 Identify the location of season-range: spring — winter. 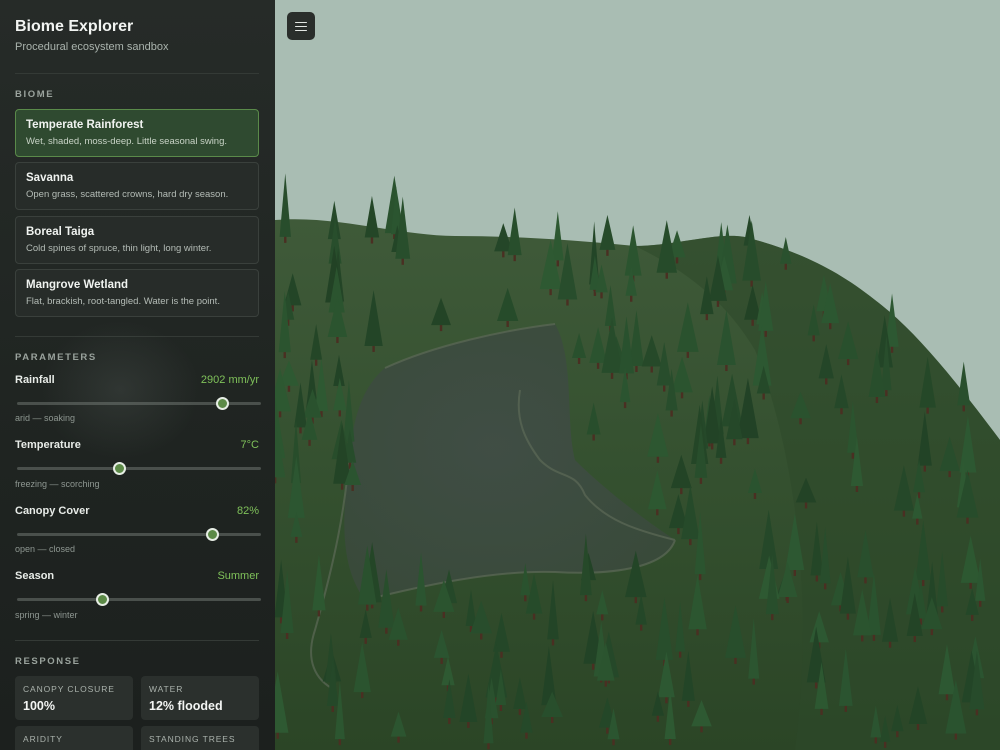
(46, 615).